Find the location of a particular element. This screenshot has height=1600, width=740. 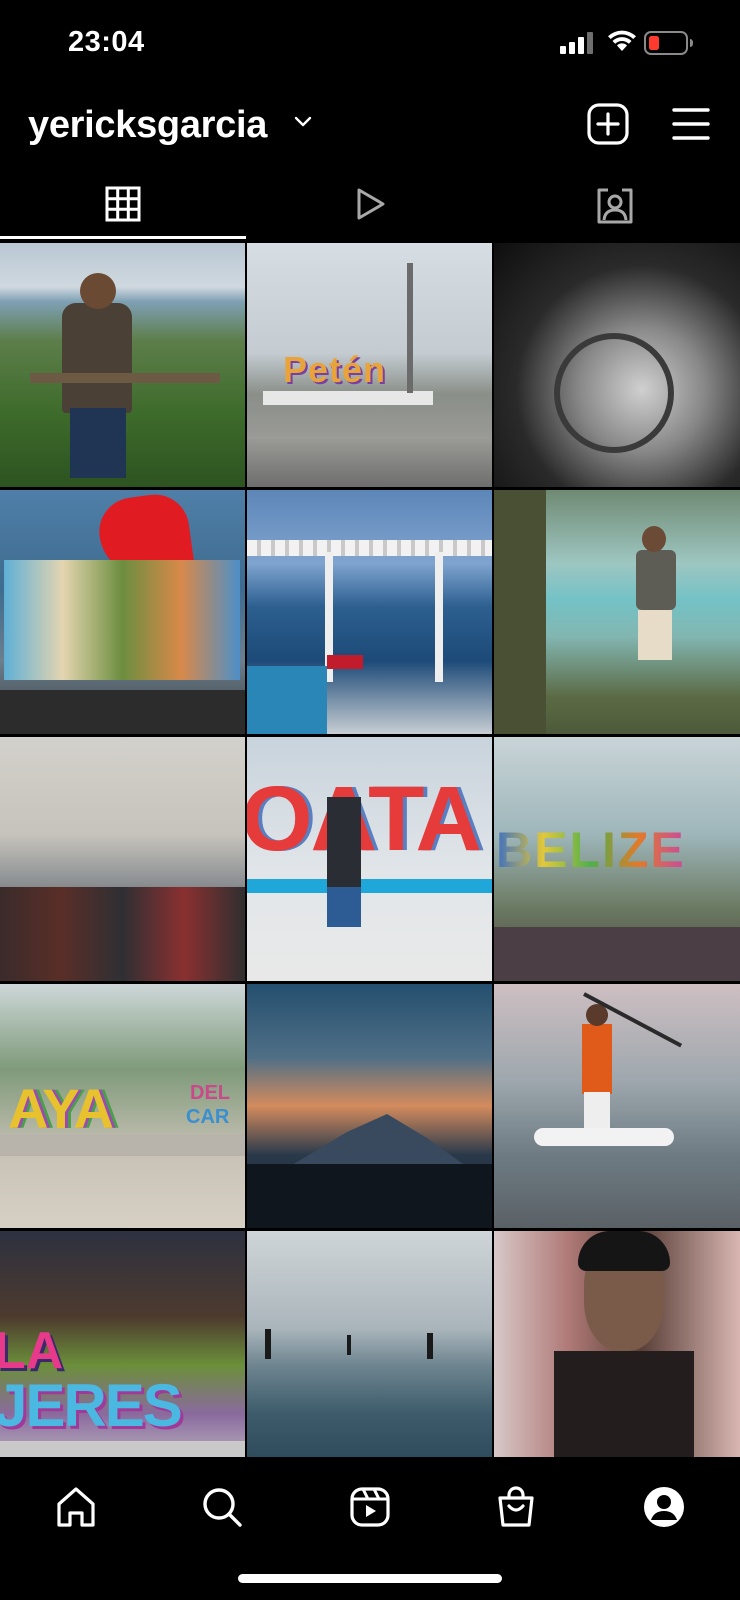

cellular-signal-icon is located at coordinates (576, 43).